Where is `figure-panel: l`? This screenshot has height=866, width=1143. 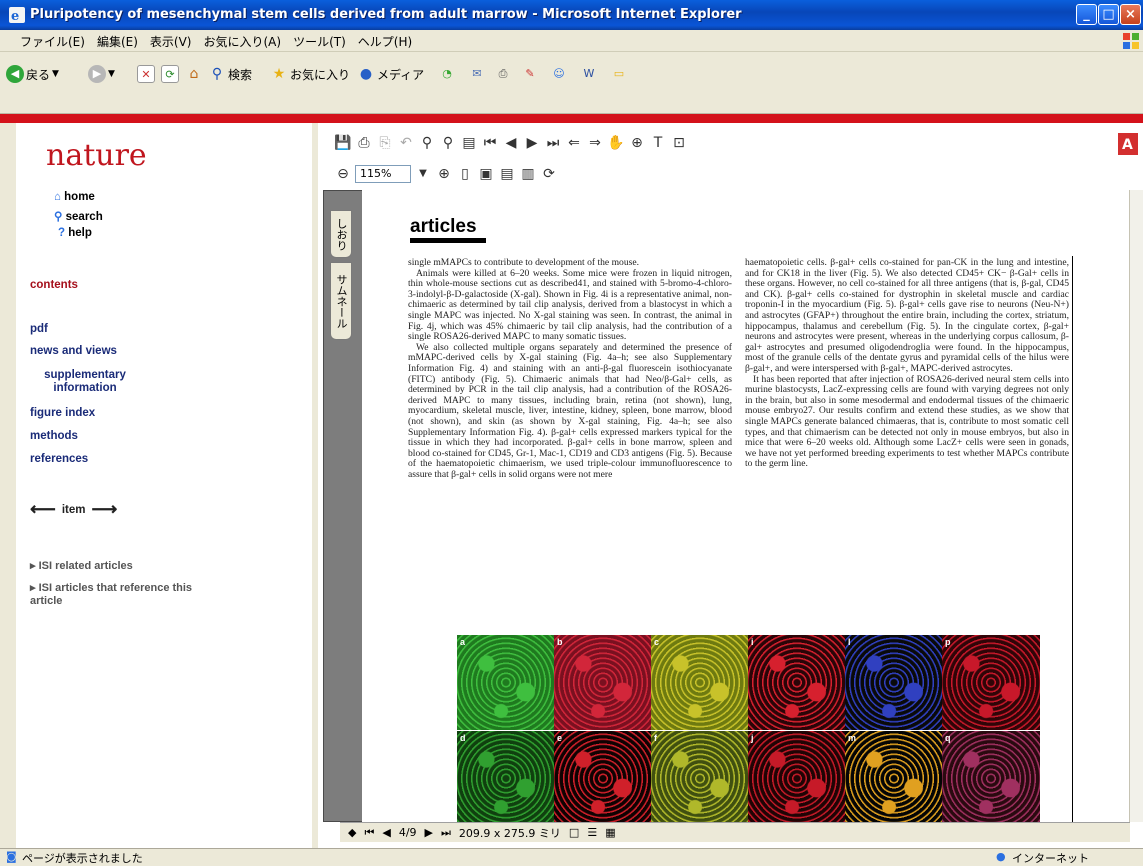 figure-panel: l is located at coordinates (894, 682).